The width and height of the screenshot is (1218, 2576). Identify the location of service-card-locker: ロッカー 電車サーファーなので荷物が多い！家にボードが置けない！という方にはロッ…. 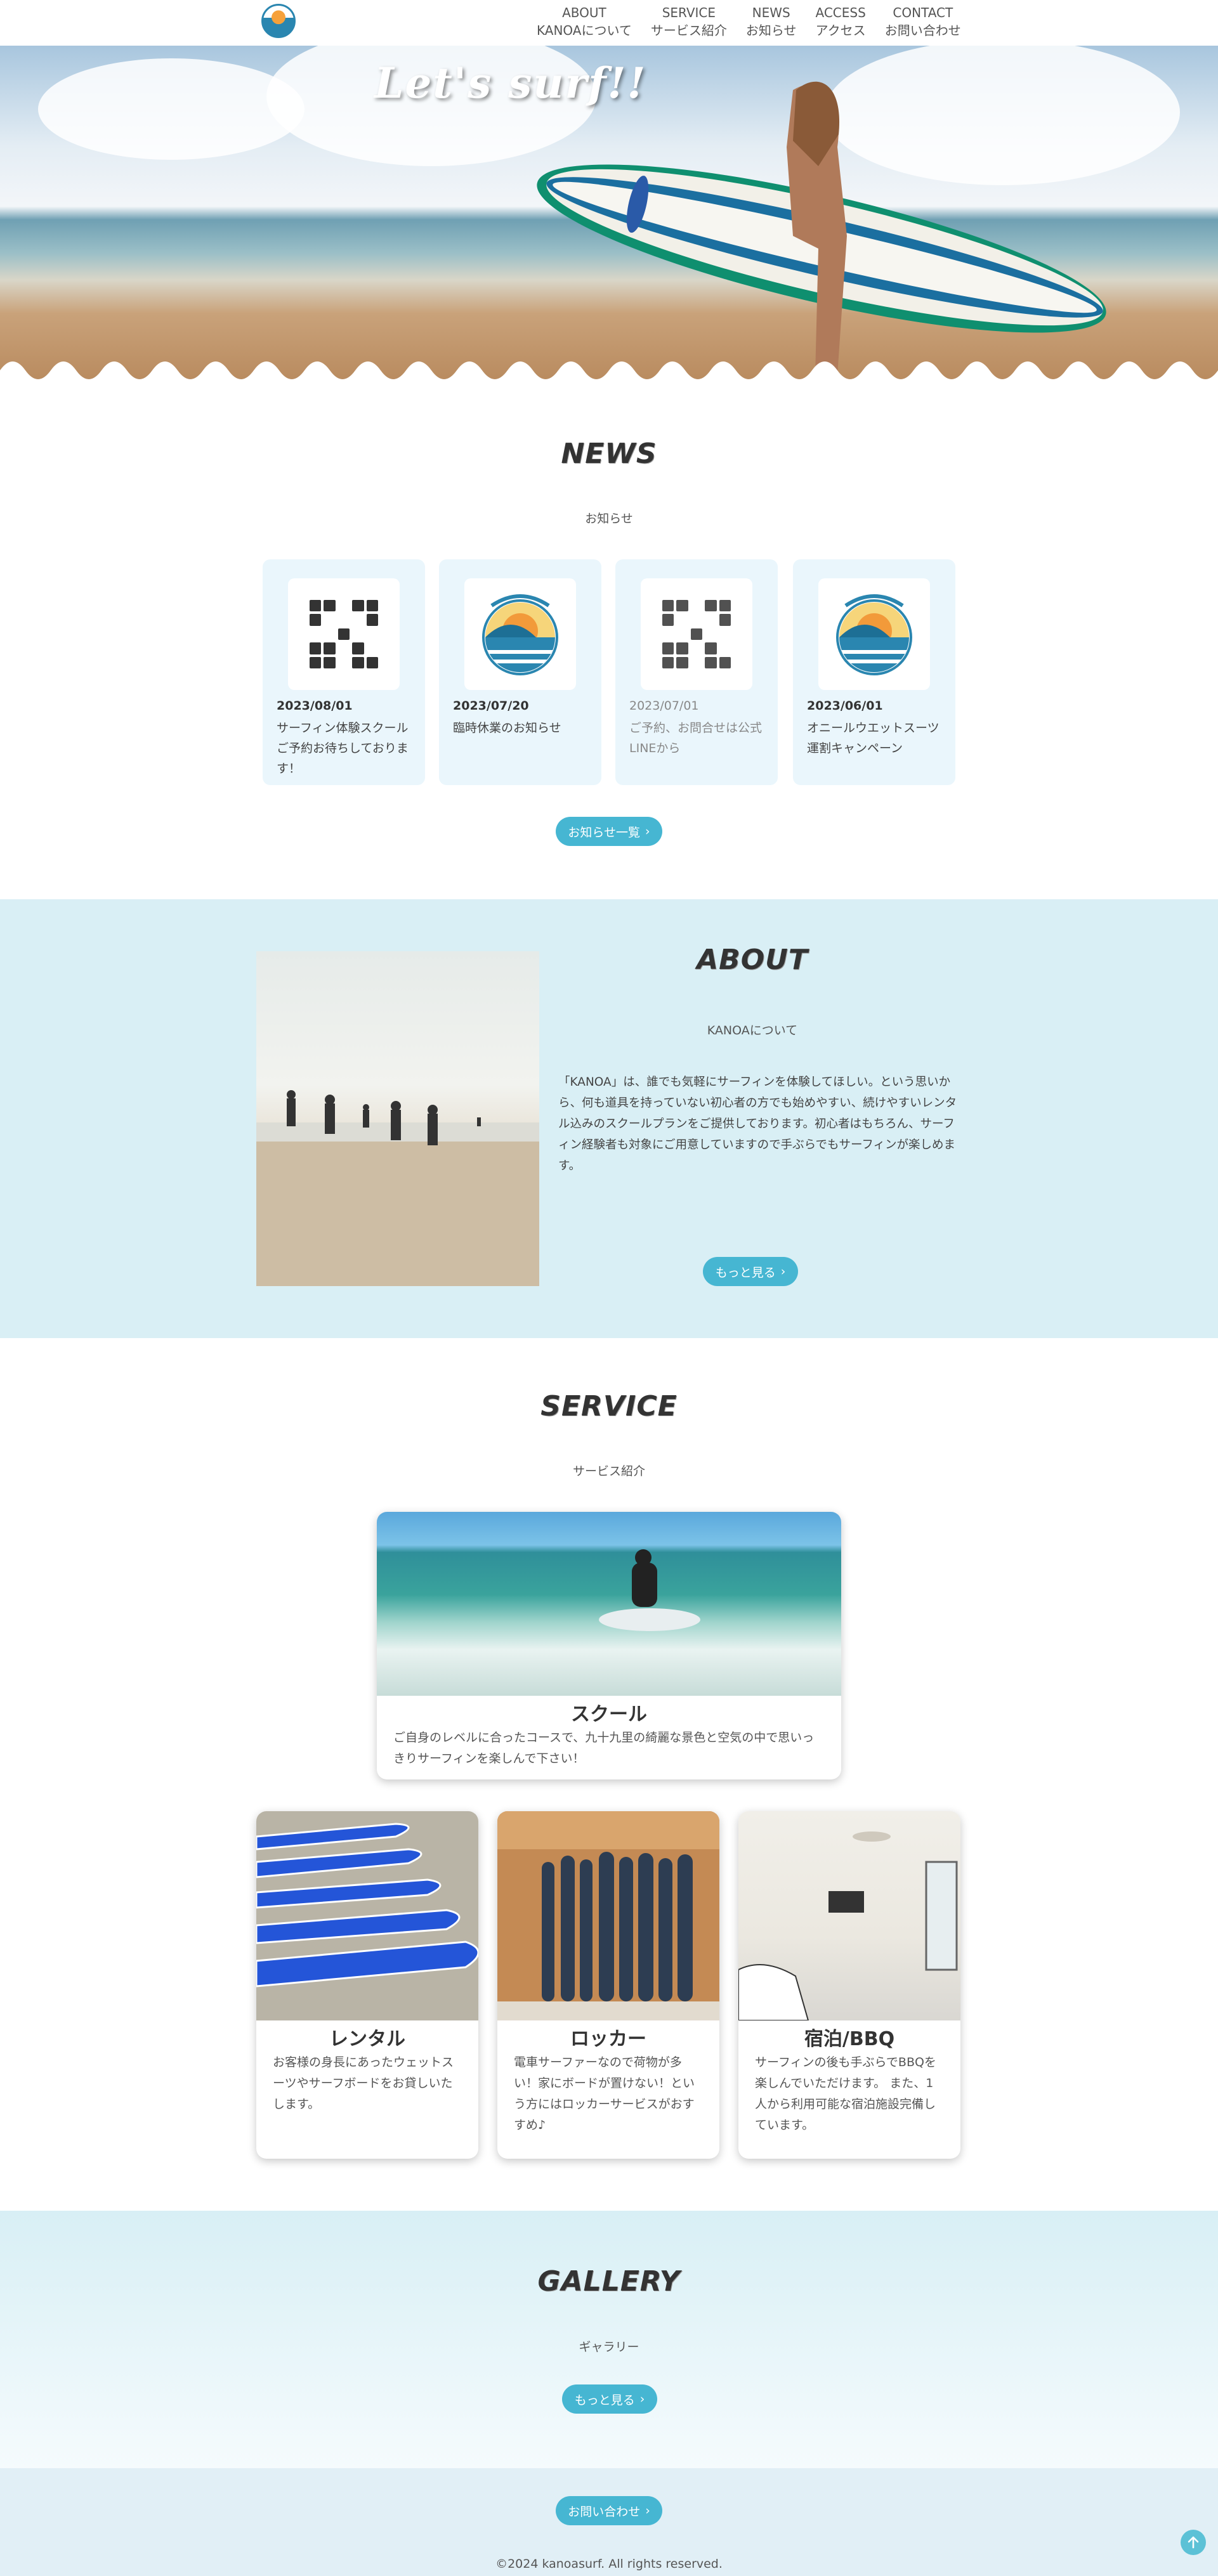
(608, 1985).